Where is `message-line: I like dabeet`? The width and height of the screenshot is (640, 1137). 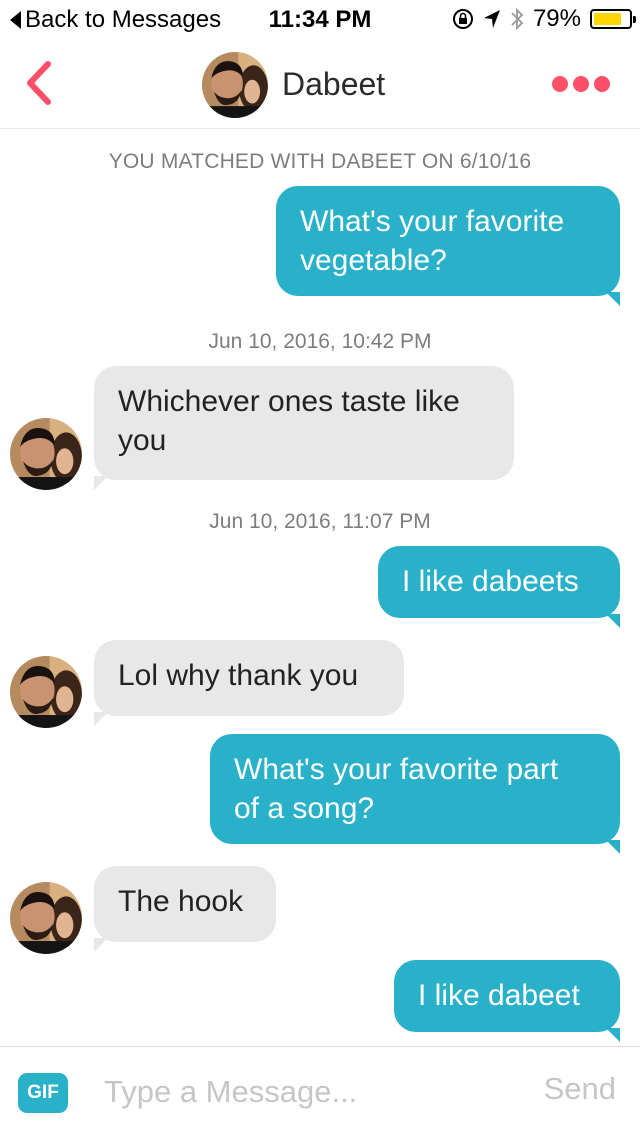 message-line: I like dabeet is located at coordinates (499, 995).